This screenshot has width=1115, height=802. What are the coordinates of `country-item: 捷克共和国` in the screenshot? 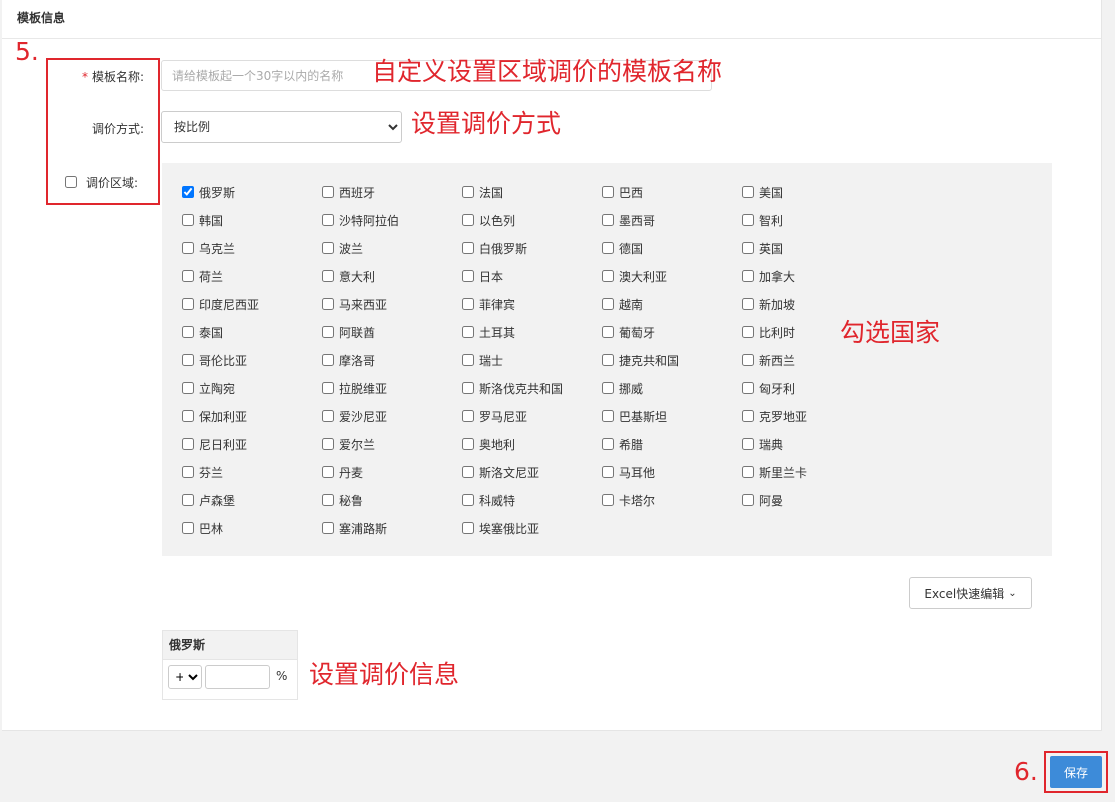 It's located at (672, 360).